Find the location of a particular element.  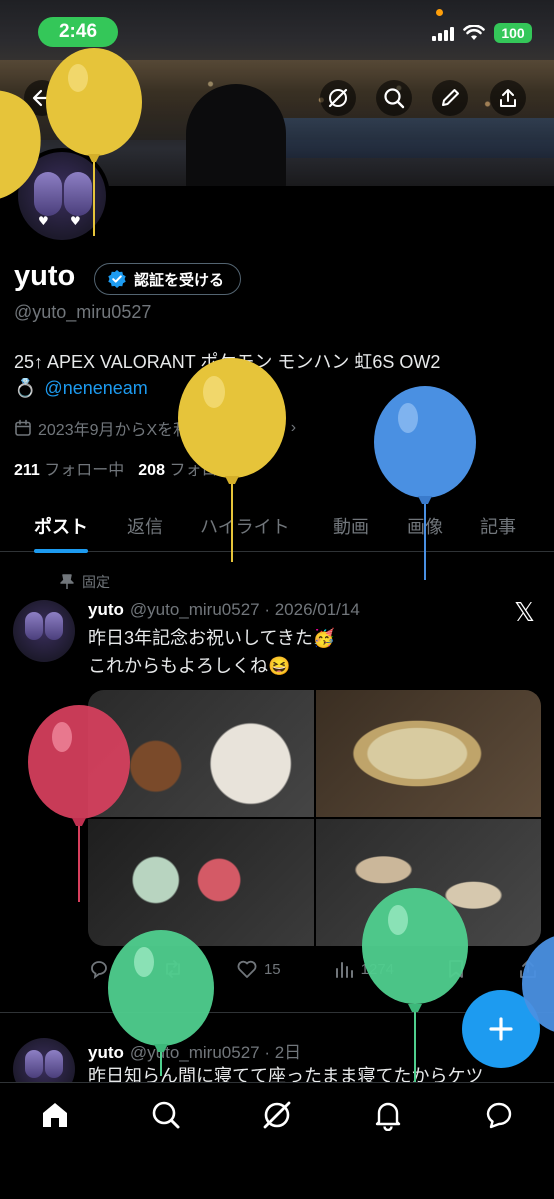

post-header: yuto @yuto_miru0527 · 2026/01/14 is located at coordinates (224, 610).